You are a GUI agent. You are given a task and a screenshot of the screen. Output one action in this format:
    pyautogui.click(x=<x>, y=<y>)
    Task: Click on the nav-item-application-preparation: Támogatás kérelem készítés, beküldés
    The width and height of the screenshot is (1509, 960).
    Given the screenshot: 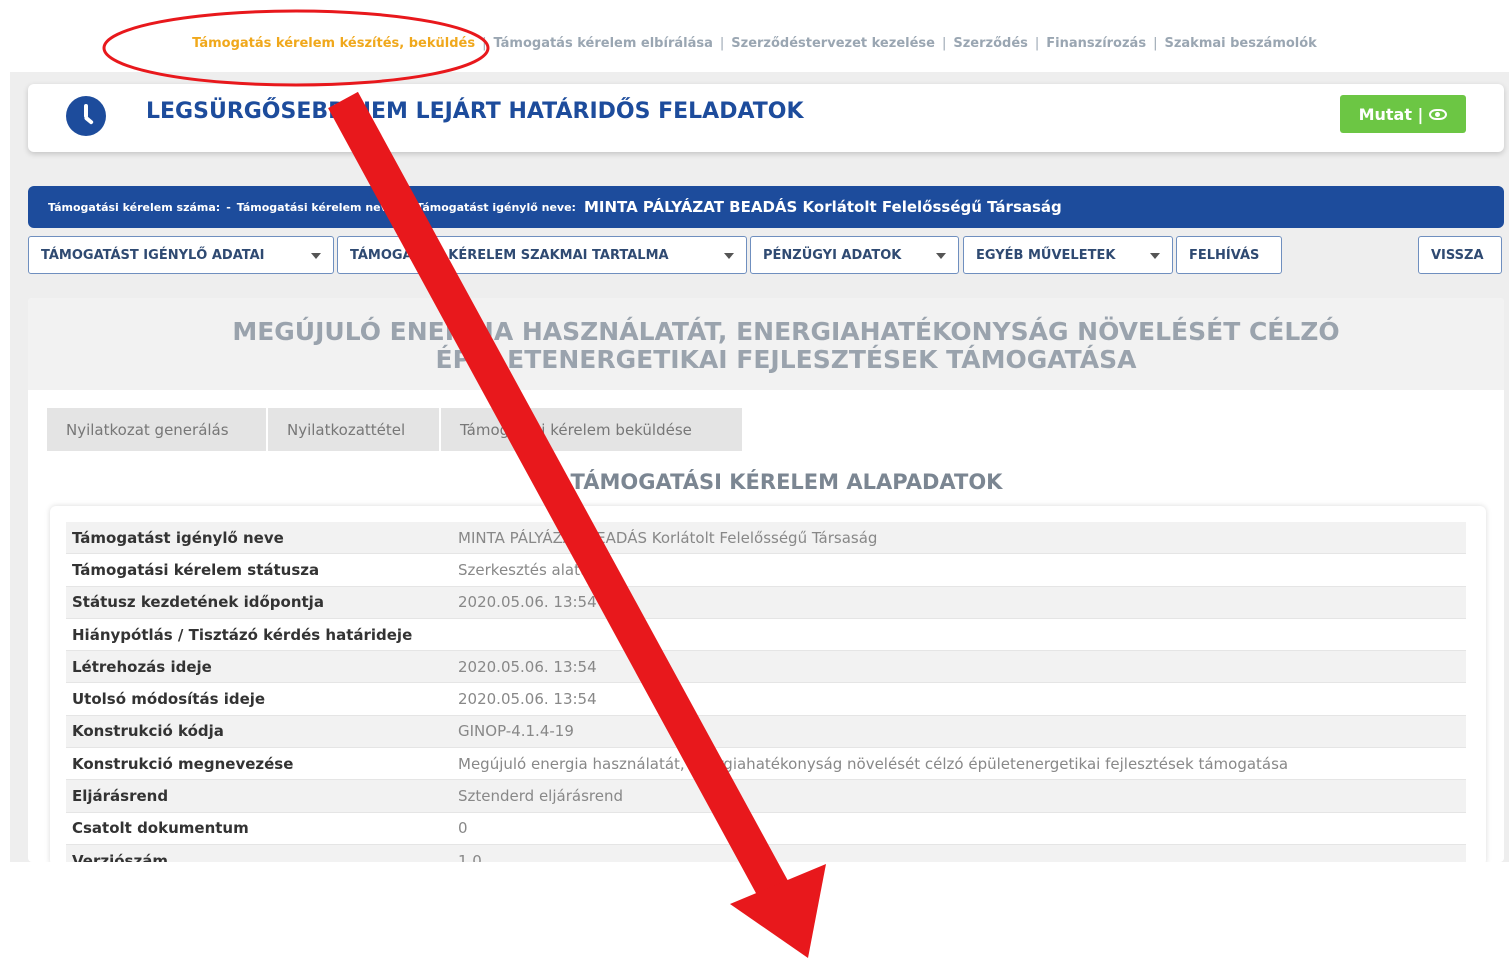 What is the action you would take?
    pyautogui.click(x=333, y=43)
    